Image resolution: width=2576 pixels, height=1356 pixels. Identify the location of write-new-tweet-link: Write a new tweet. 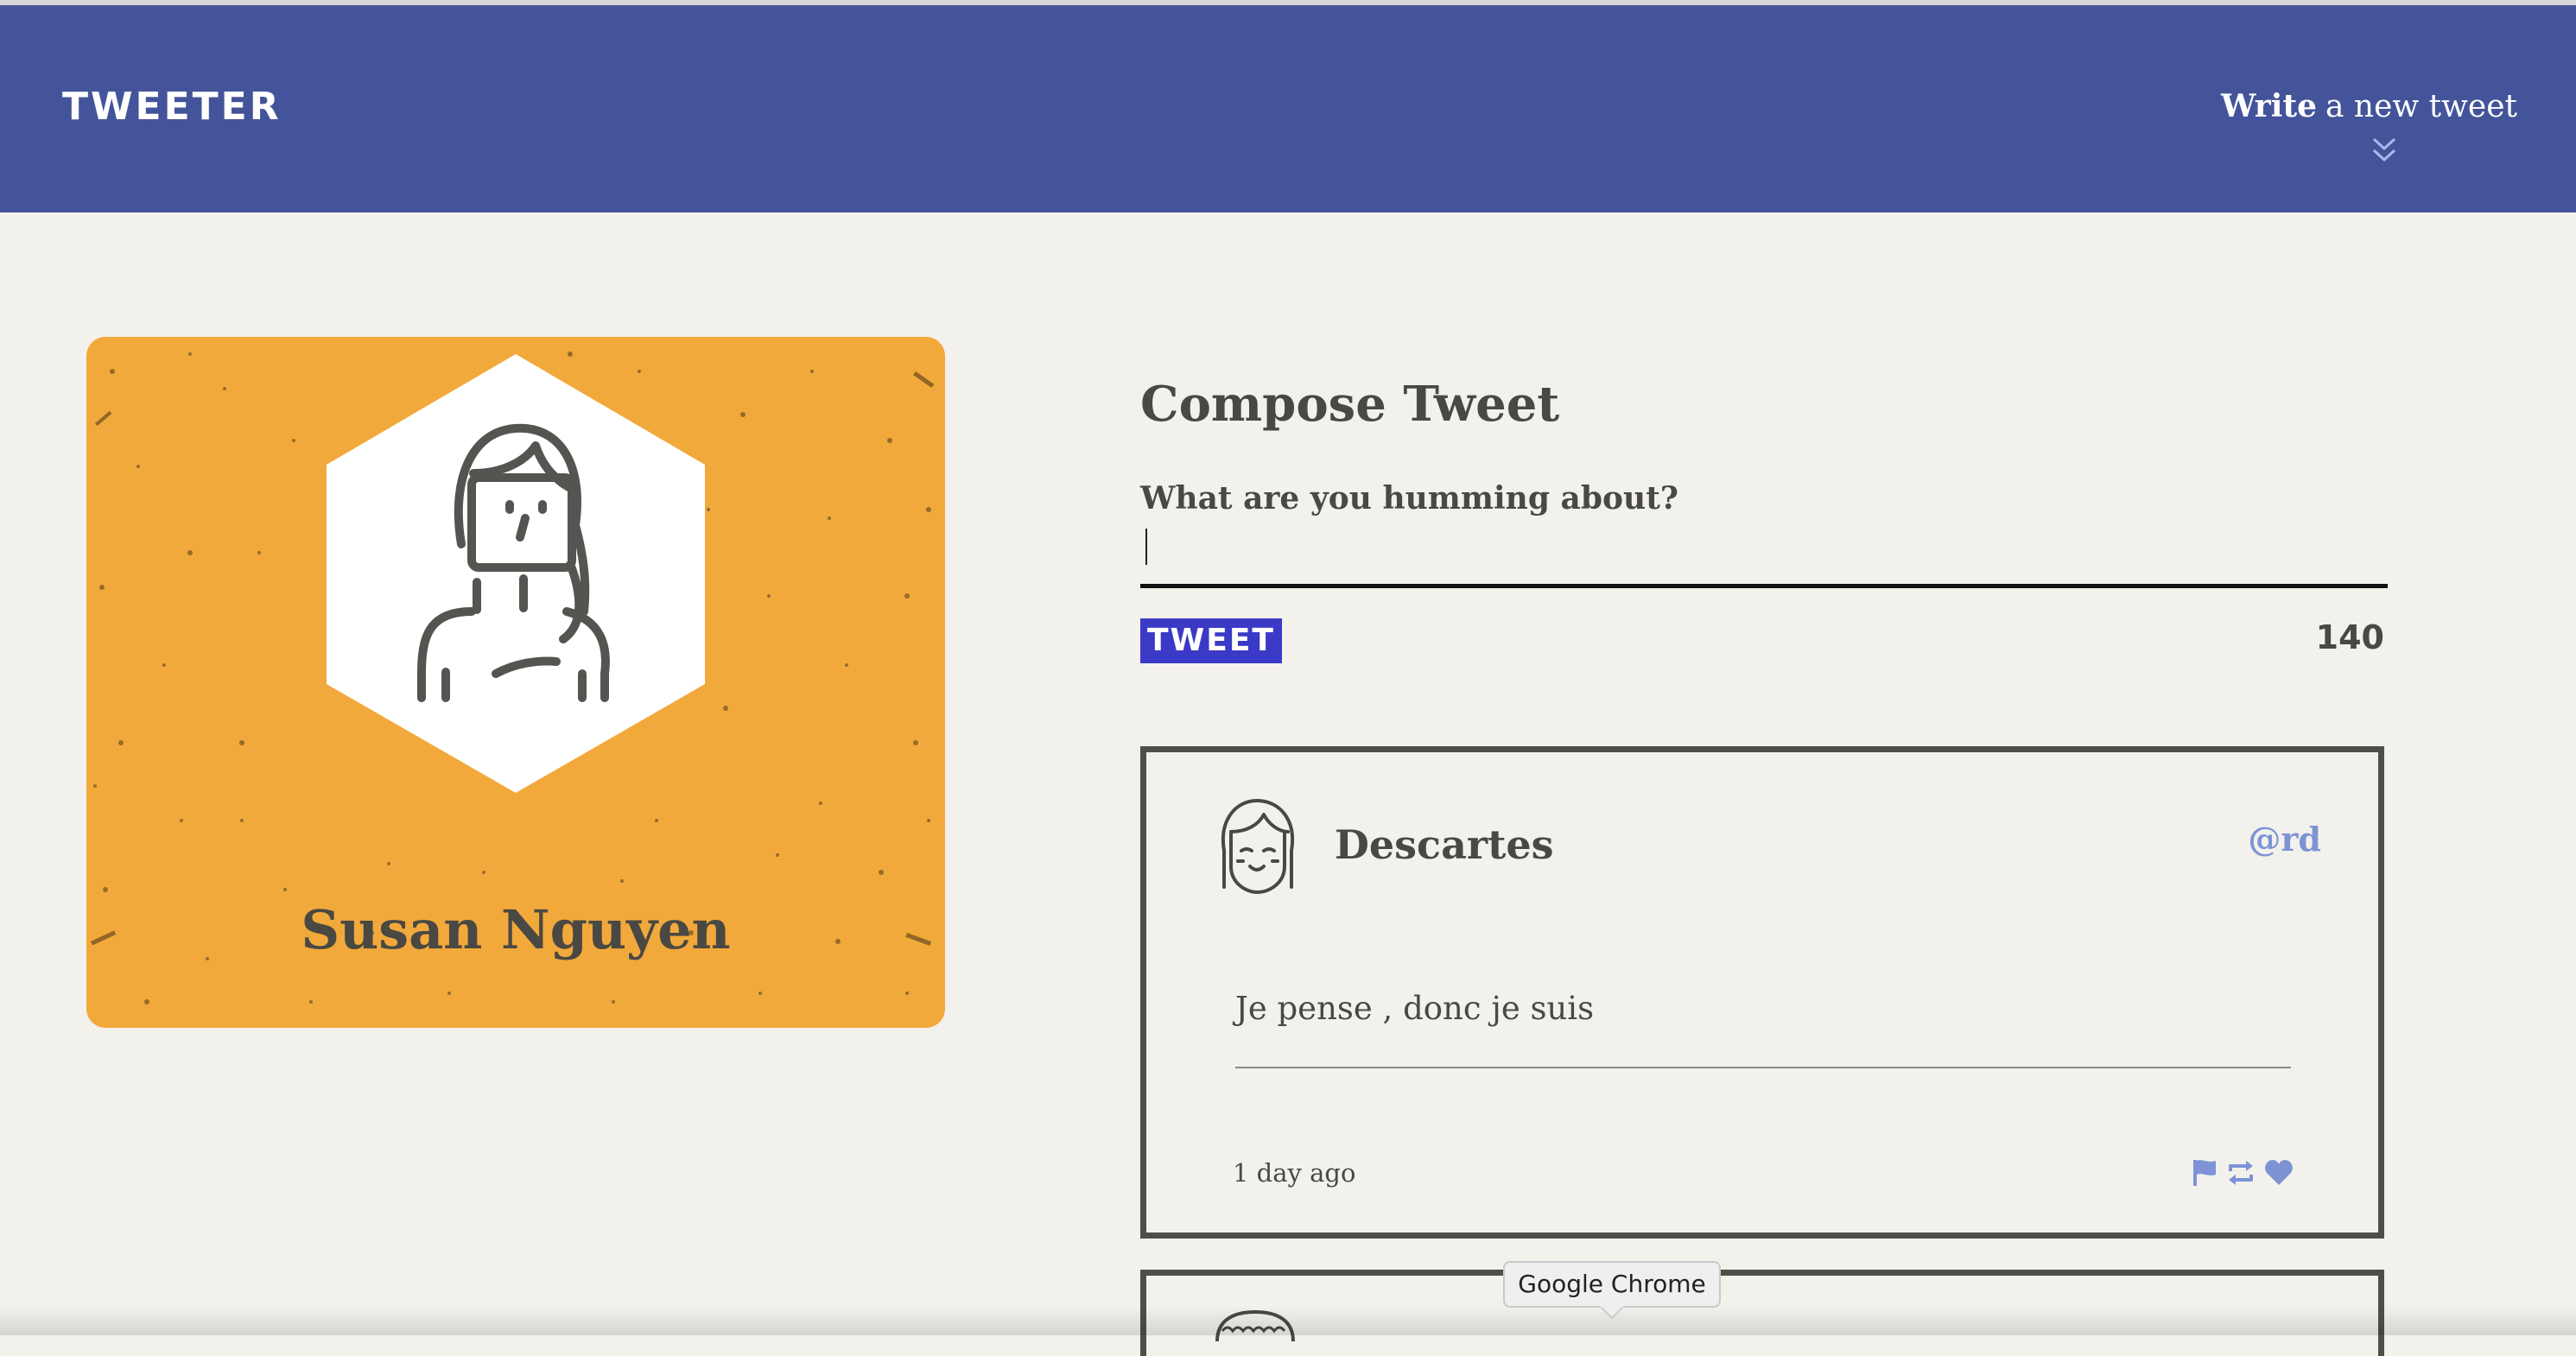
(2369, 106).